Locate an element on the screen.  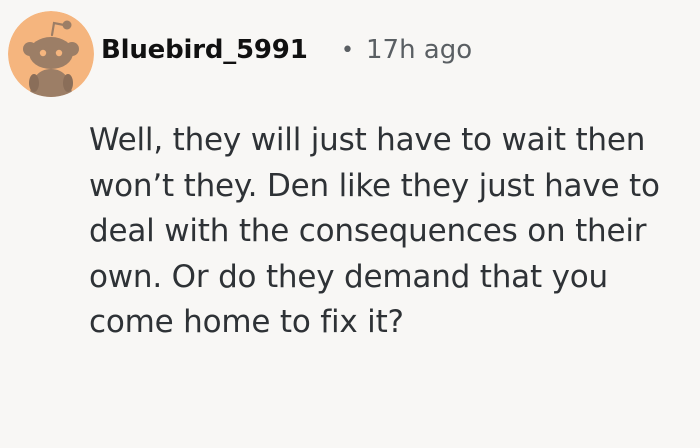
user-avatar is located at coordinates (51, 54).